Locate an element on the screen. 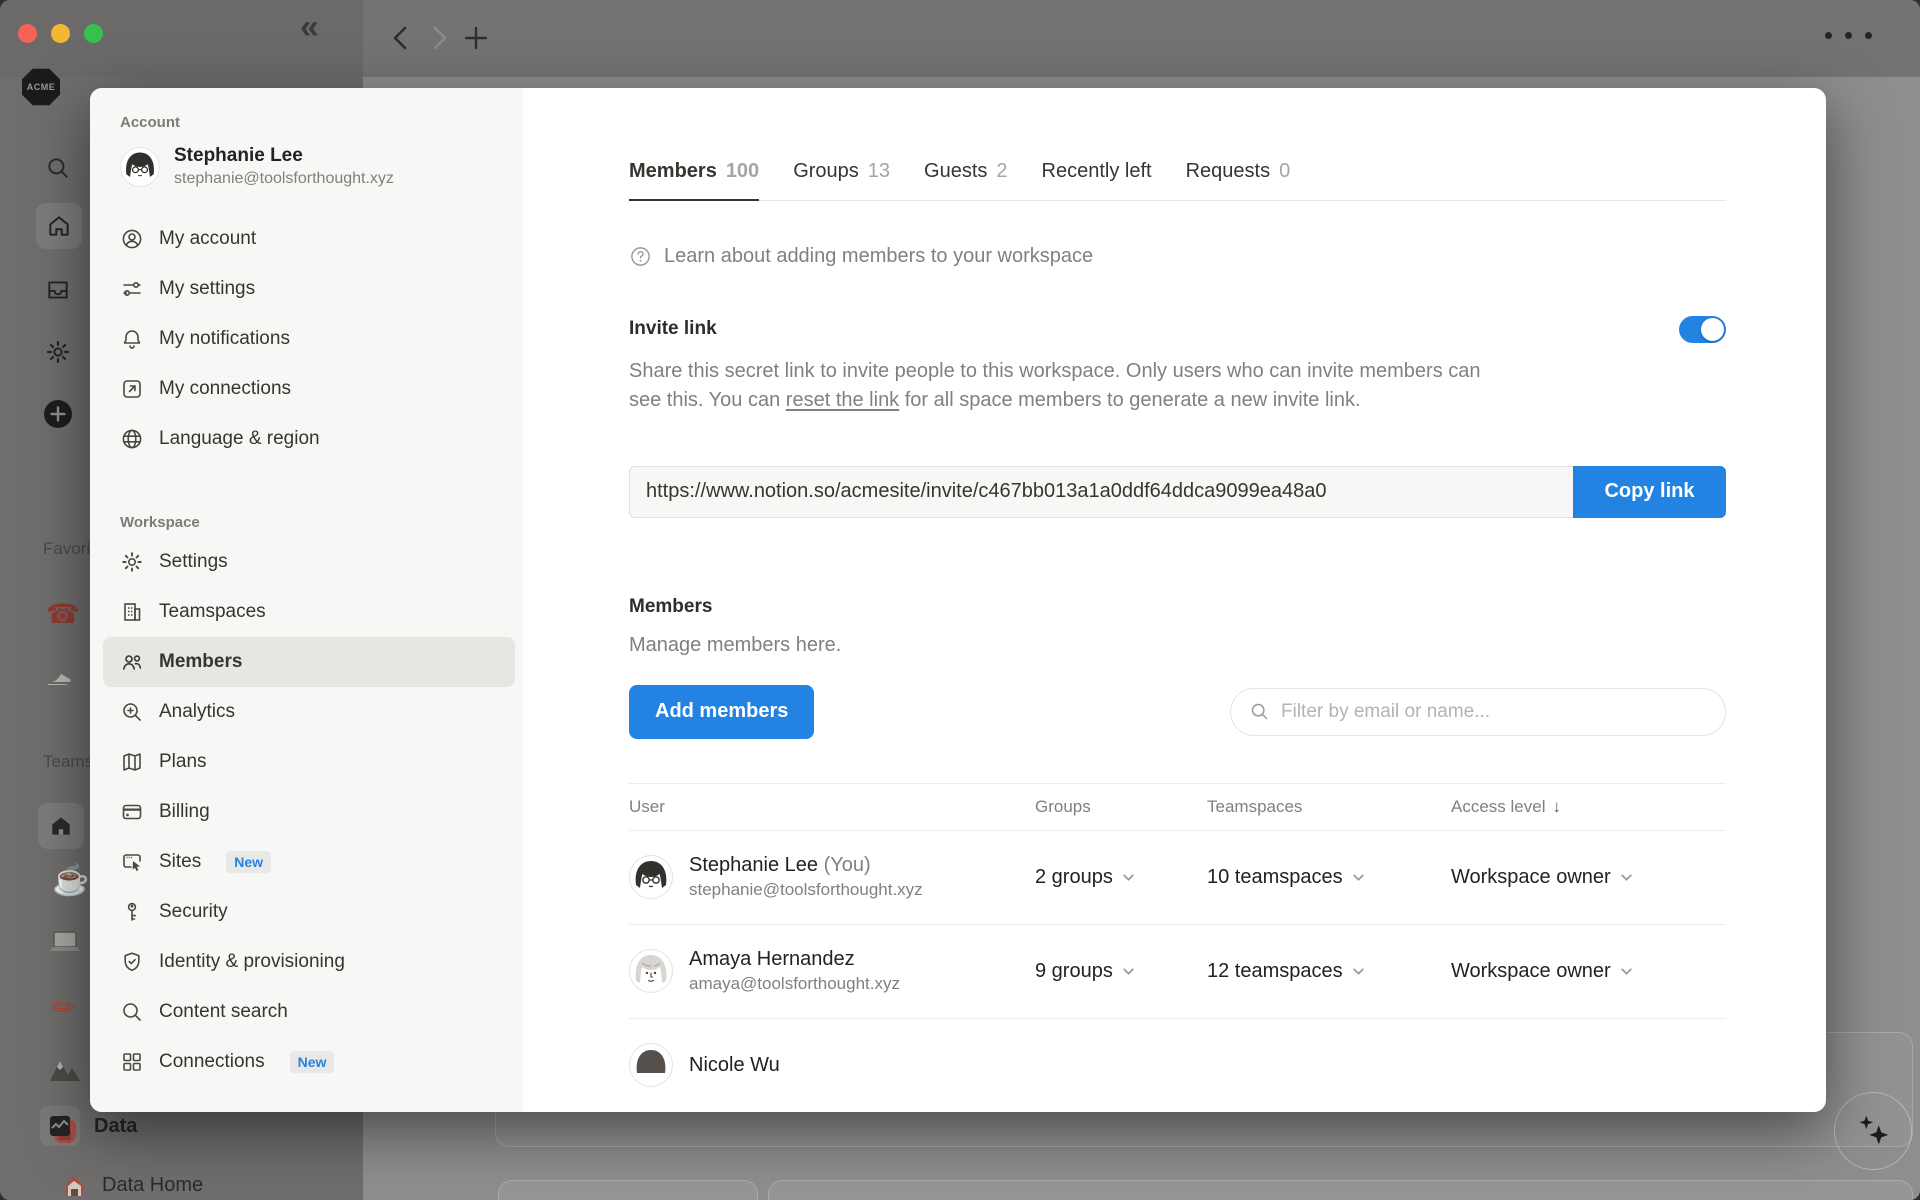 Image resolution: width=1920 pixels, height=1200 pixels. credit-card-icon is located at coordinates (132, 812).